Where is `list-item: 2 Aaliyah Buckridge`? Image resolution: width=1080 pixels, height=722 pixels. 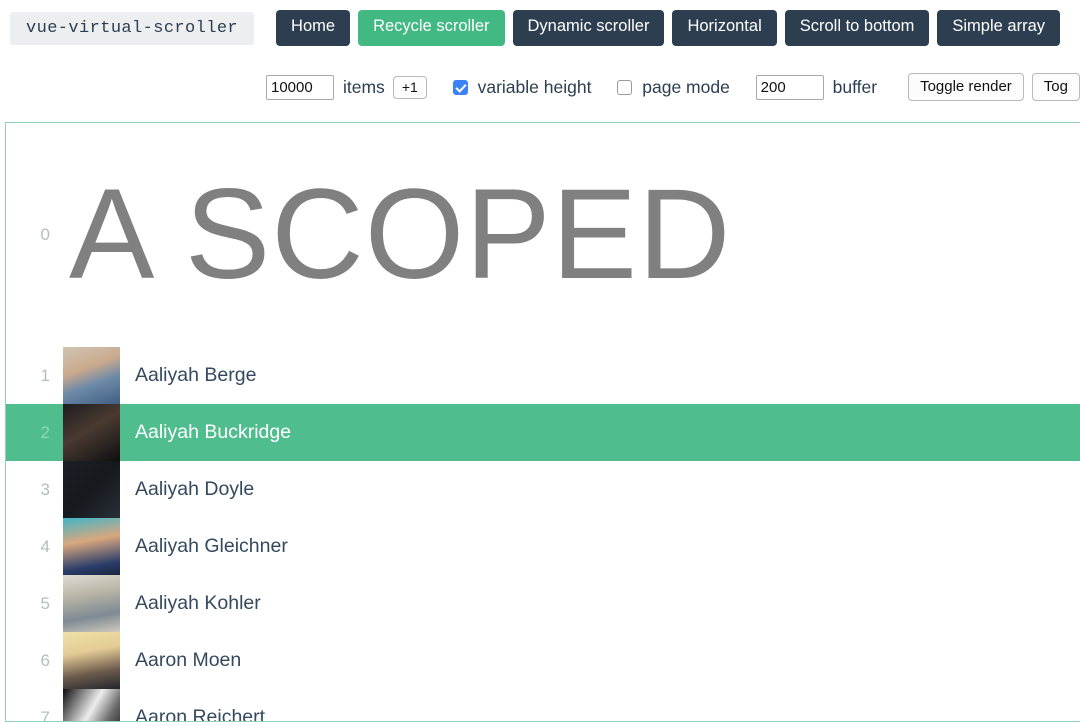
list-item: 2 Aaliyah Buckridge is located at coordinates (543, 432).